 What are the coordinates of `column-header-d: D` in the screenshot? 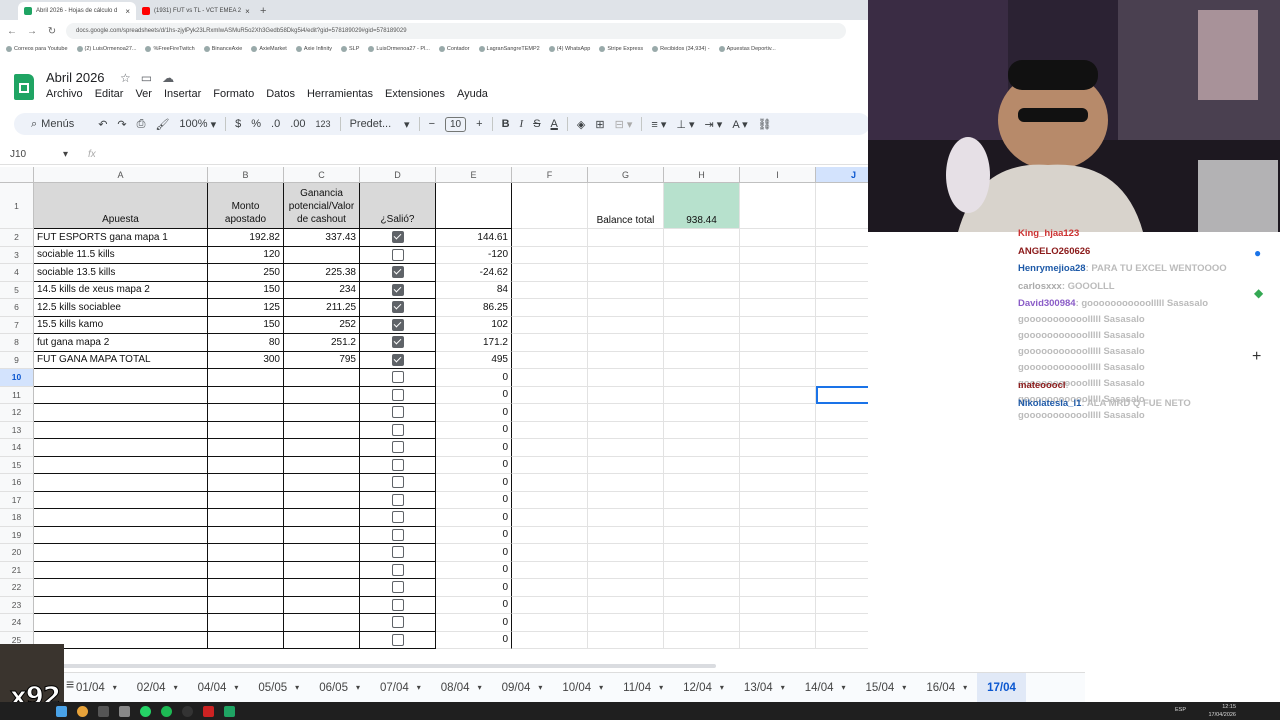 It's located at (398, 175).